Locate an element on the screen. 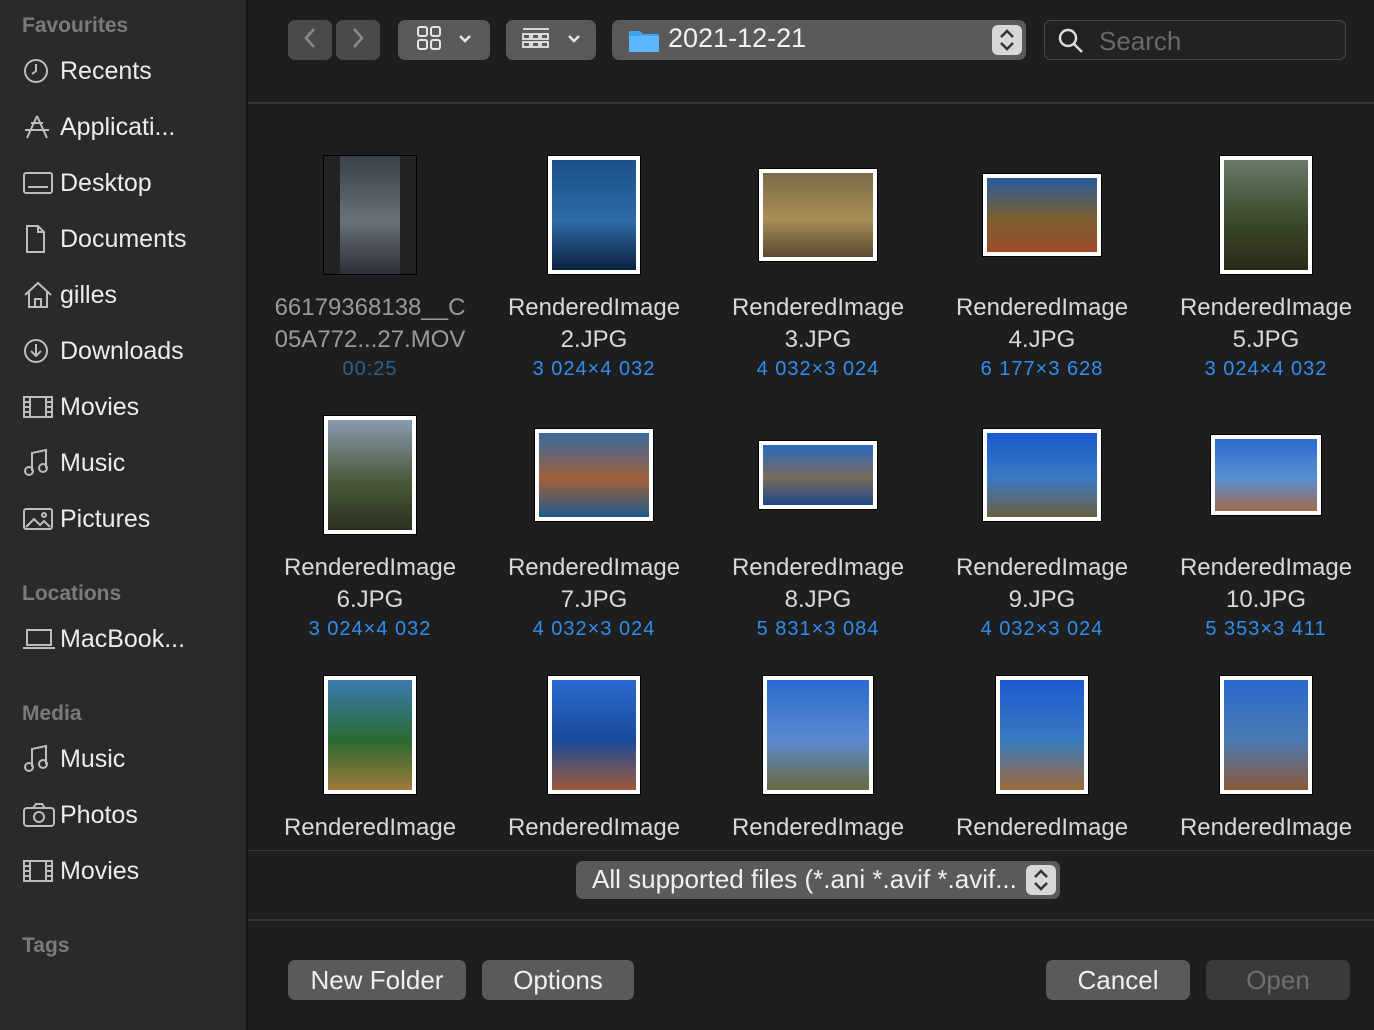 The height and width of the screenshot is (1030, 1374). search-input is located at coordinates (1214, 41).